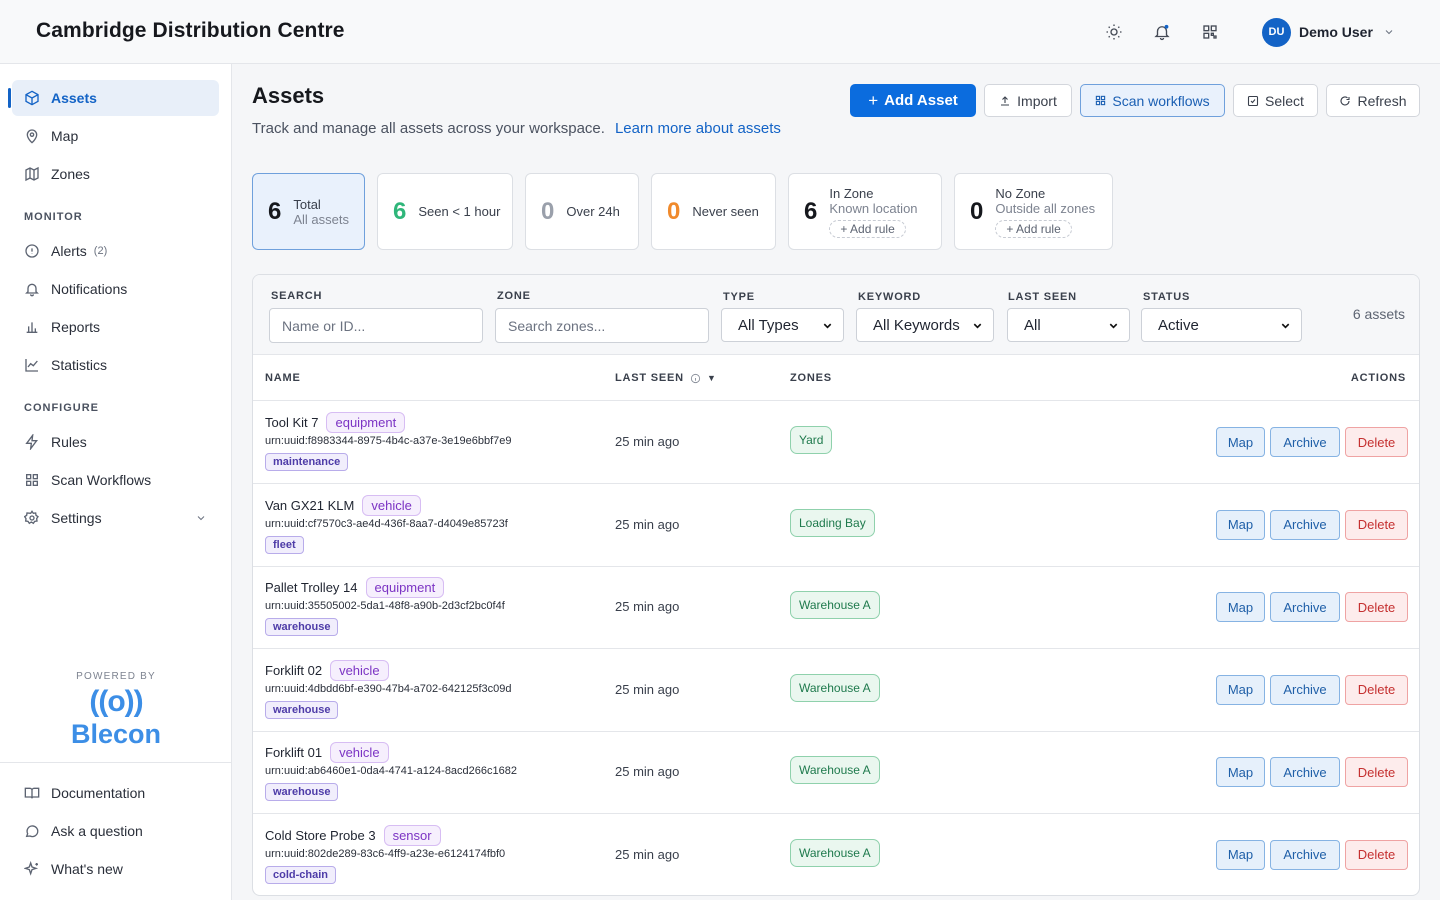 Image resolution: width=1440 pixels, height=900 pixels. What do you see at coordinates (115, 365) in the screenshot?
I see `sidebar-item-statistics: Statistics` at bounding box center [115, 365].